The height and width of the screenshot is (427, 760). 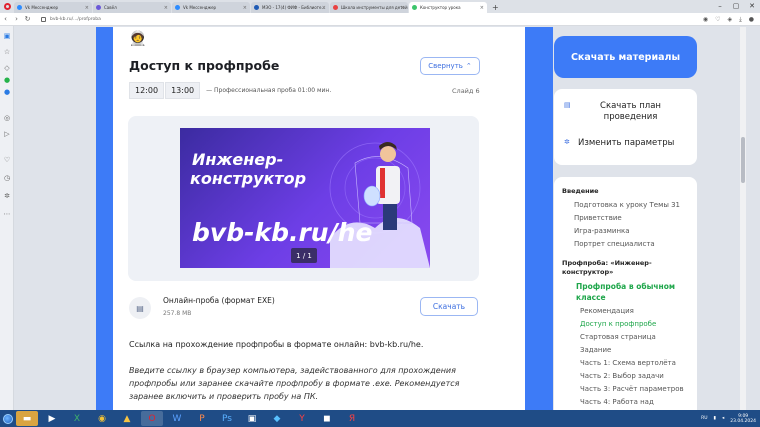 I want to click on clock: 9:09 23.04.2024, so click(x=743, y=419).